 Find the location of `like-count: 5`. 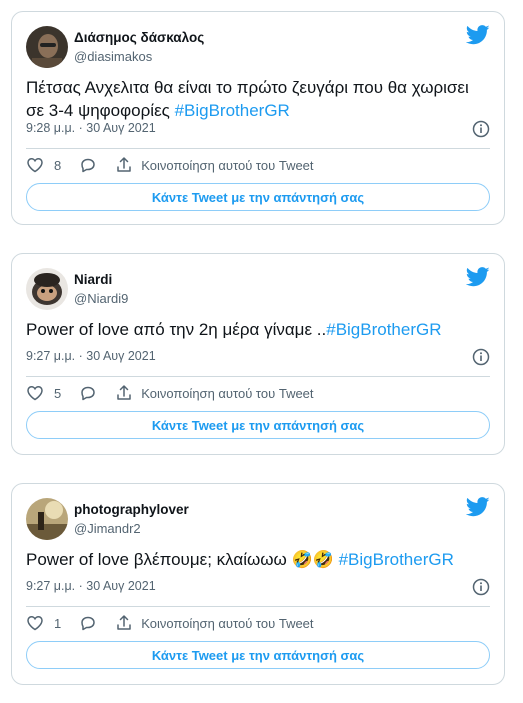

like-count: 5 is located at coordinates (58, 393).